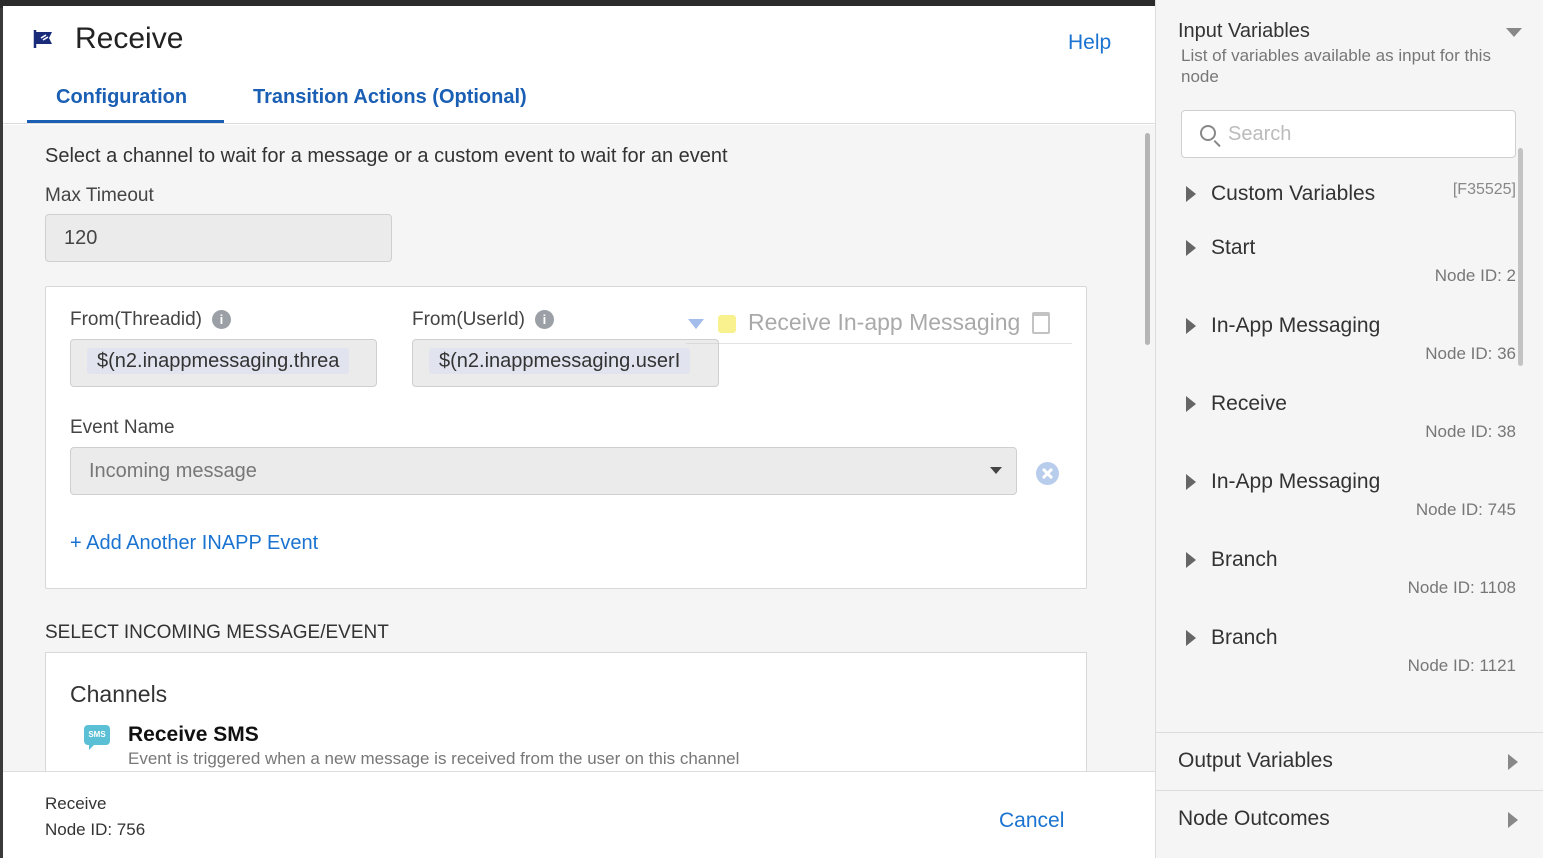 The height and width of the screenshot is (858, 1543). What do you see at coordinates (884, 322) in the screenshot?
I see `drag-ghost-label: Receive In-app Messaging` at bounding box center [884, 322].